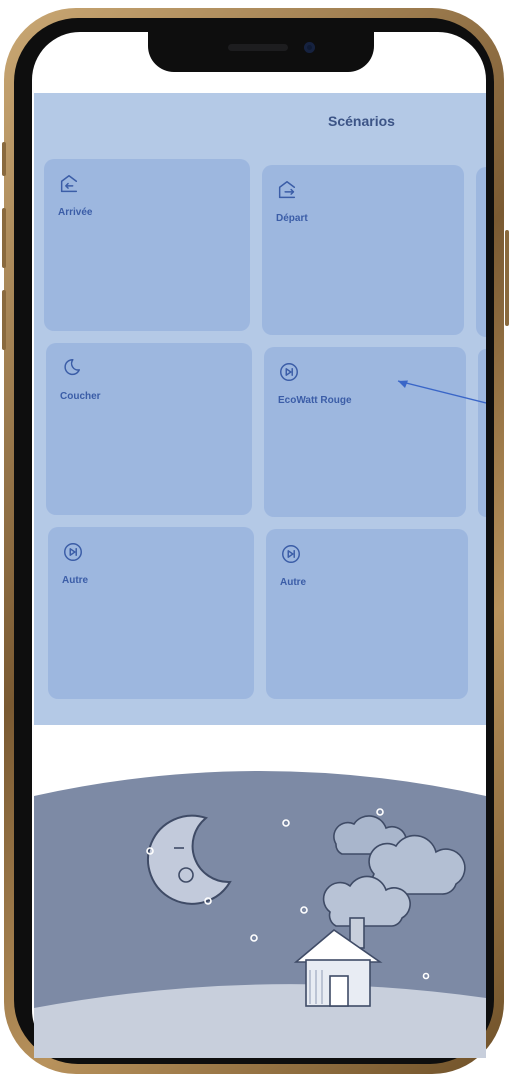 This screenshot has width=513, height=1081. Describe the element at coordinates (4, 320) in the screenshot. I see `volume-down-button` at that location.